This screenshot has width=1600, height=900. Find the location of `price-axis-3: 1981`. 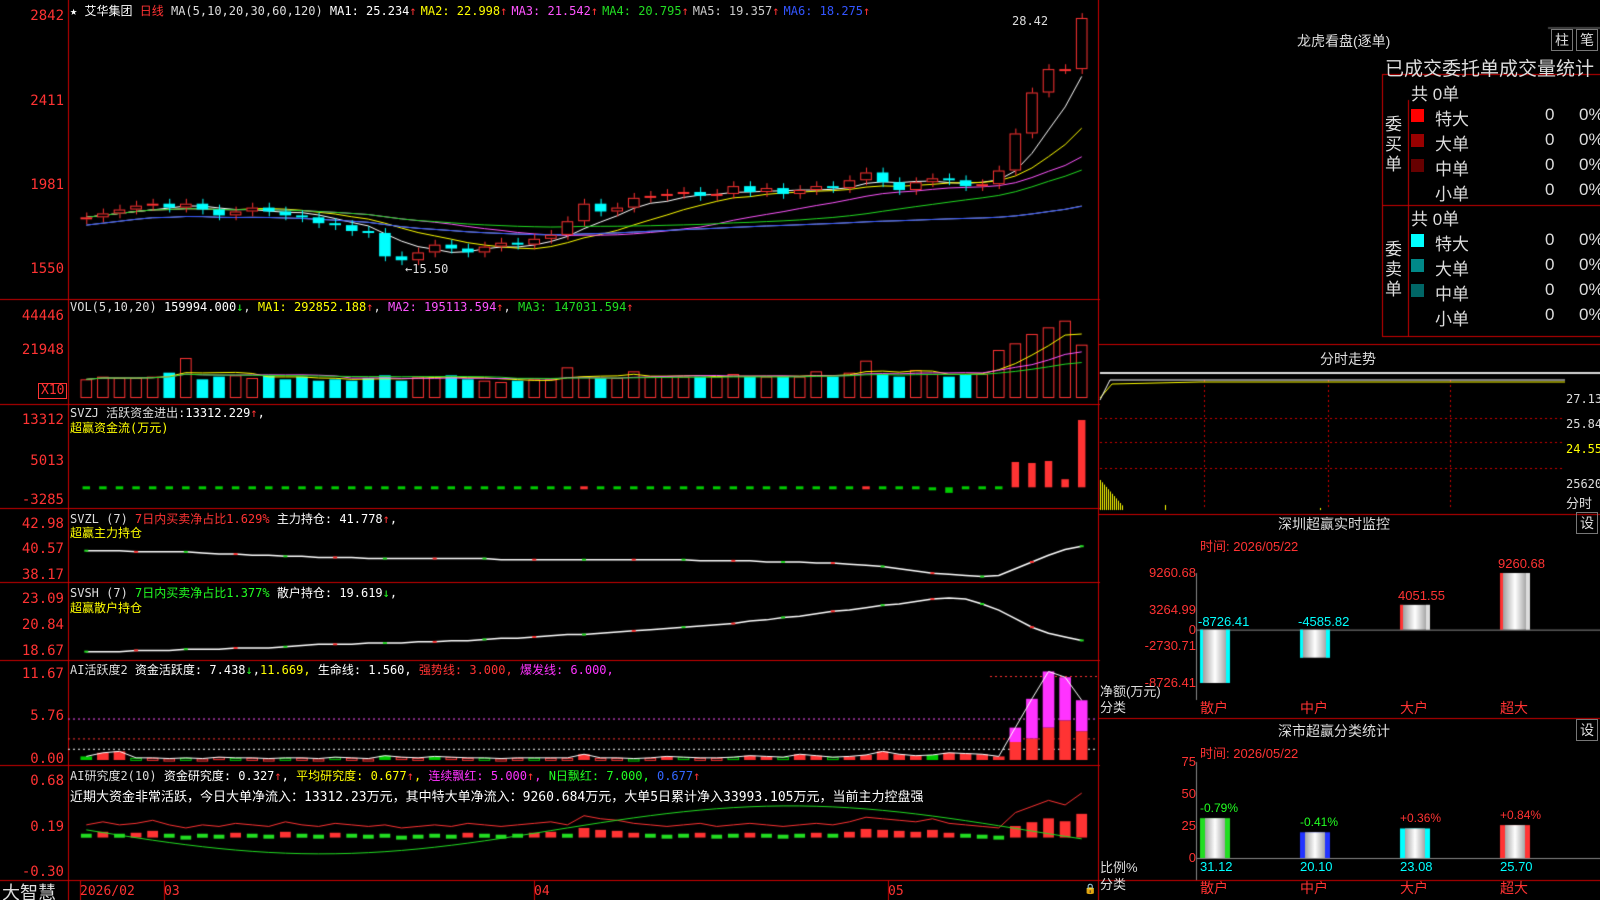

price-axis-3: 1981 is located at coordinates (47, 185).